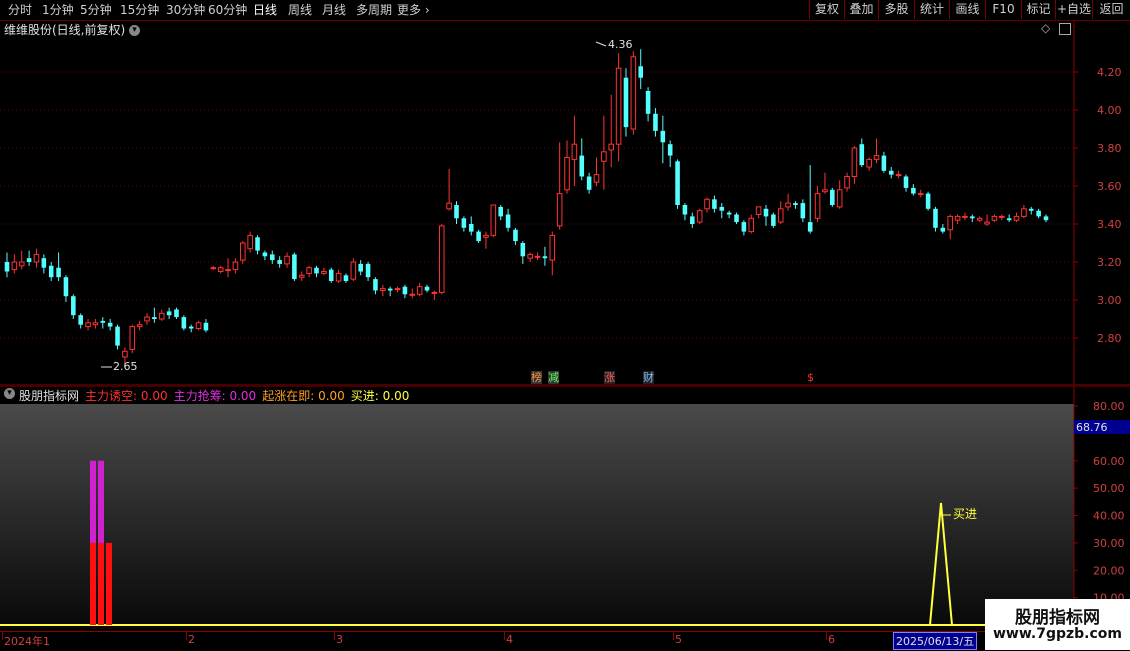 The width and height of the screenshot is (1130, 651). Describe the element at coordinates (1073, 9) in the screenshot. I see `toolbar-button-7: +自选` at that location.